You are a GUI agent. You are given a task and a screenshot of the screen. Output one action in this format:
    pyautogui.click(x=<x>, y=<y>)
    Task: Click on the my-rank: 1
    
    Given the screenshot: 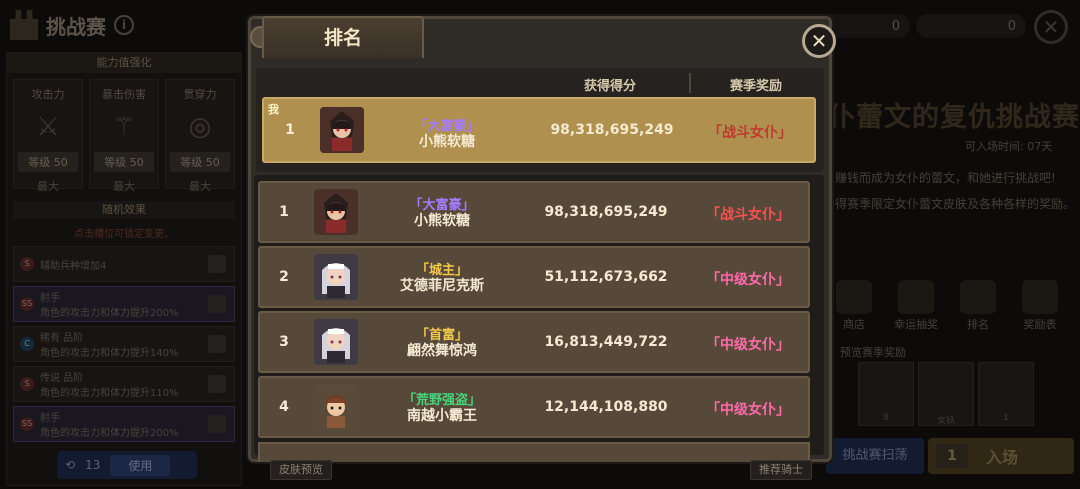 What is the action you would take?
    pyautogui.click(x=290, y=130)
    